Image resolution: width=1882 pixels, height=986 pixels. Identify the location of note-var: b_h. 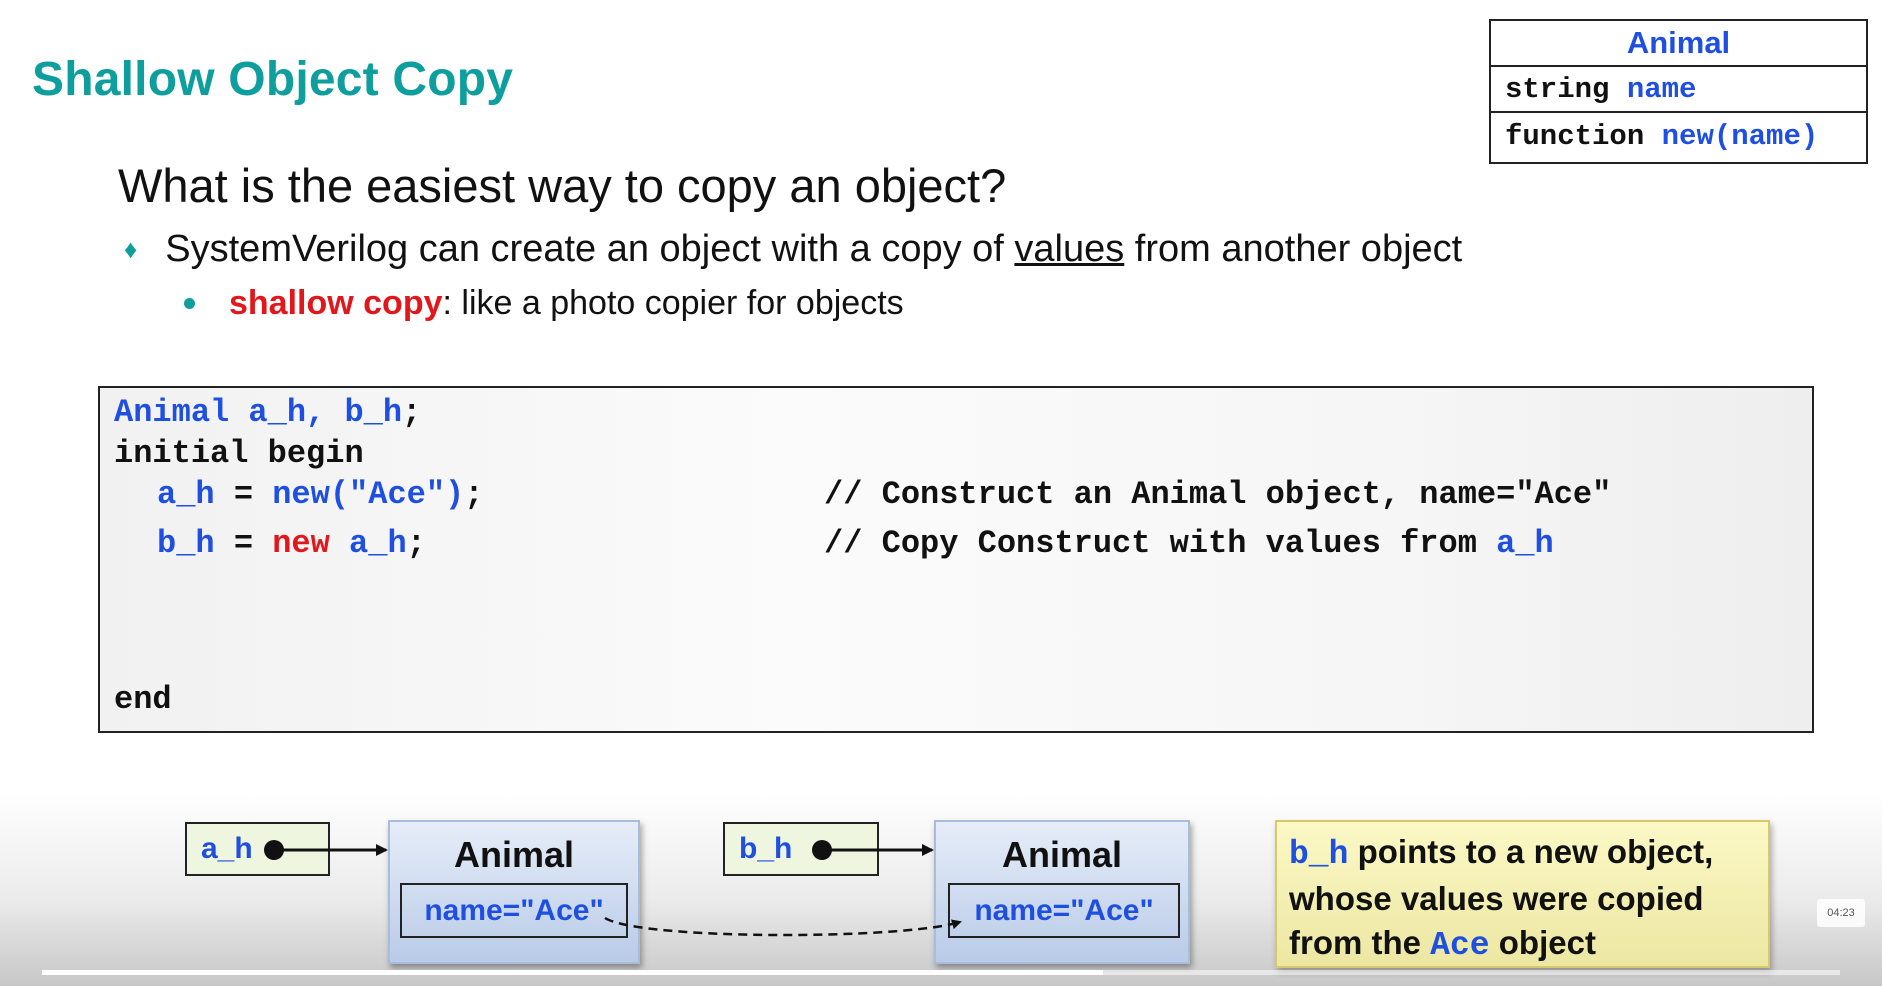
(1319, 854).